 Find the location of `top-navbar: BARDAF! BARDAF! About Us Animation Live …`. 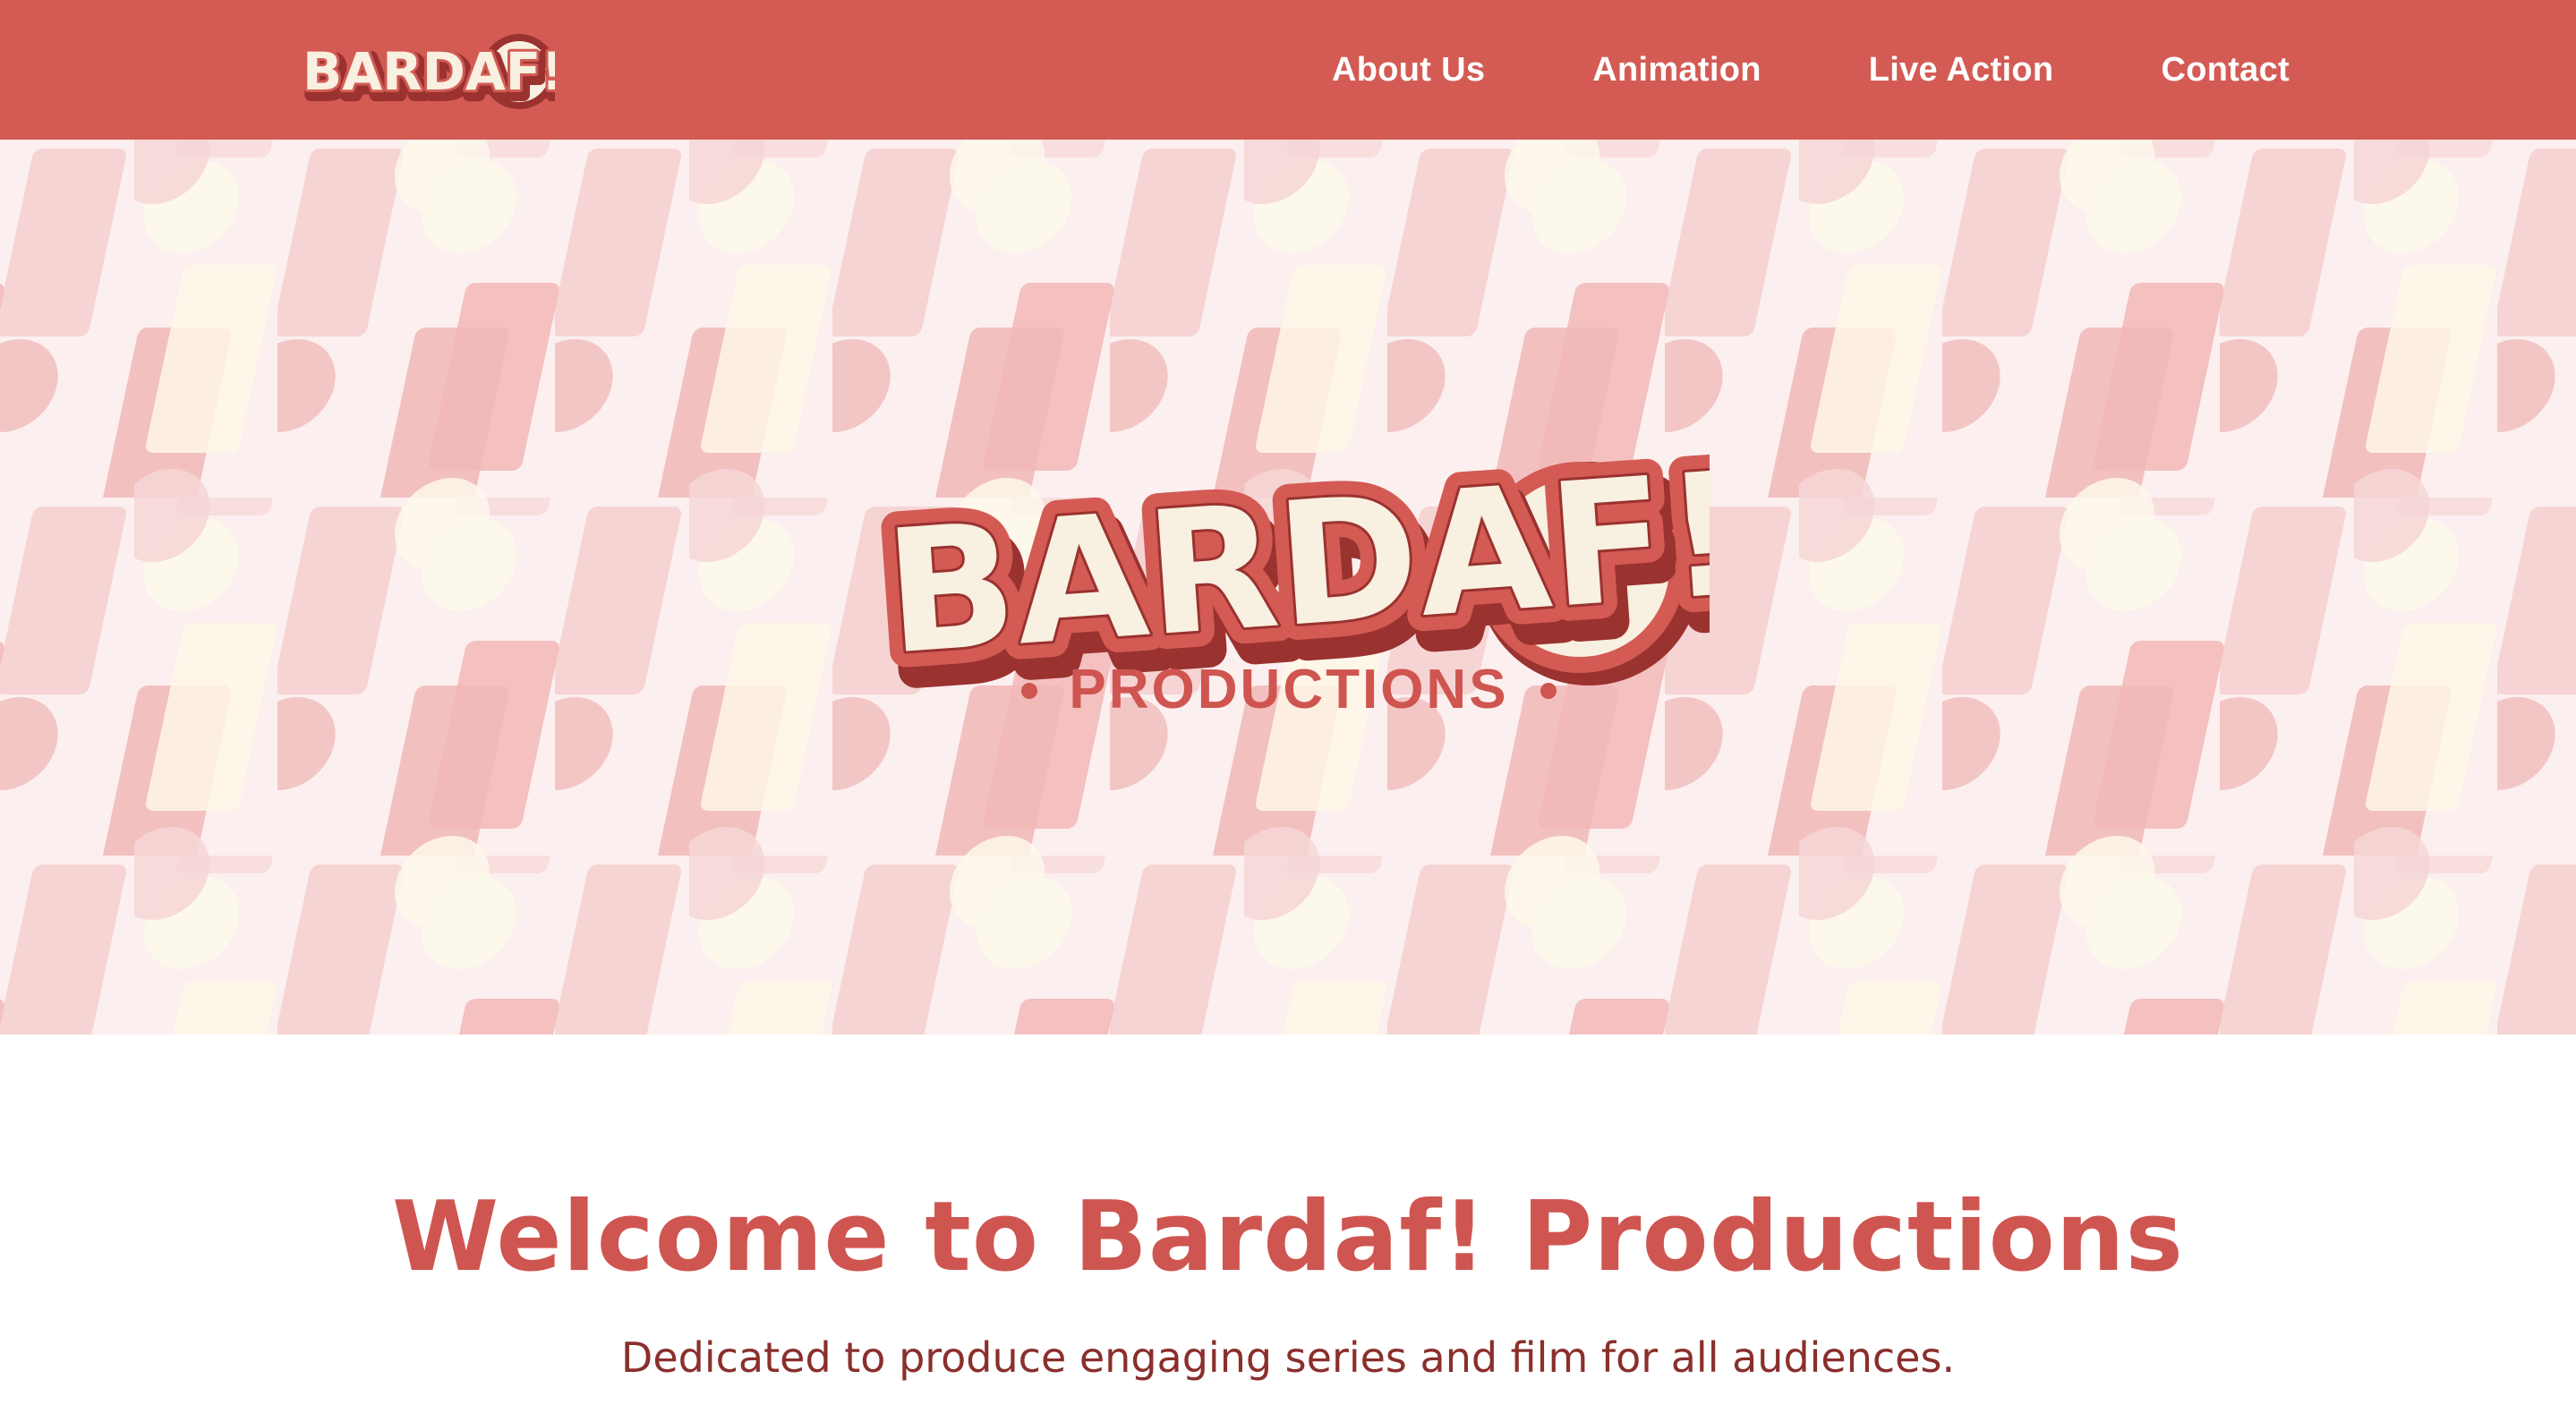

top-navbar: BARDAF! BARDAF! About Us Animation Live … is located at coordinates (1288, 70).